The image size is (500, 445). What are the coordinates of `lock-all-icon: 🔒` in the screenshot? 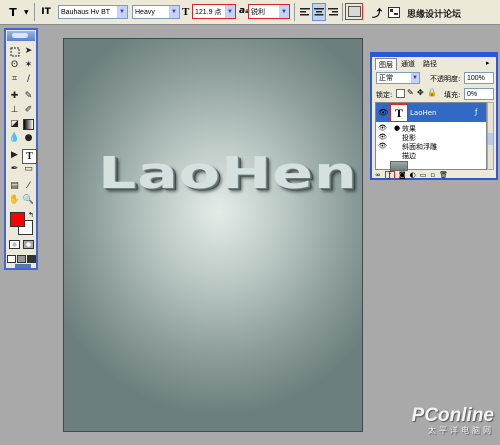 It's located at (432, 92).